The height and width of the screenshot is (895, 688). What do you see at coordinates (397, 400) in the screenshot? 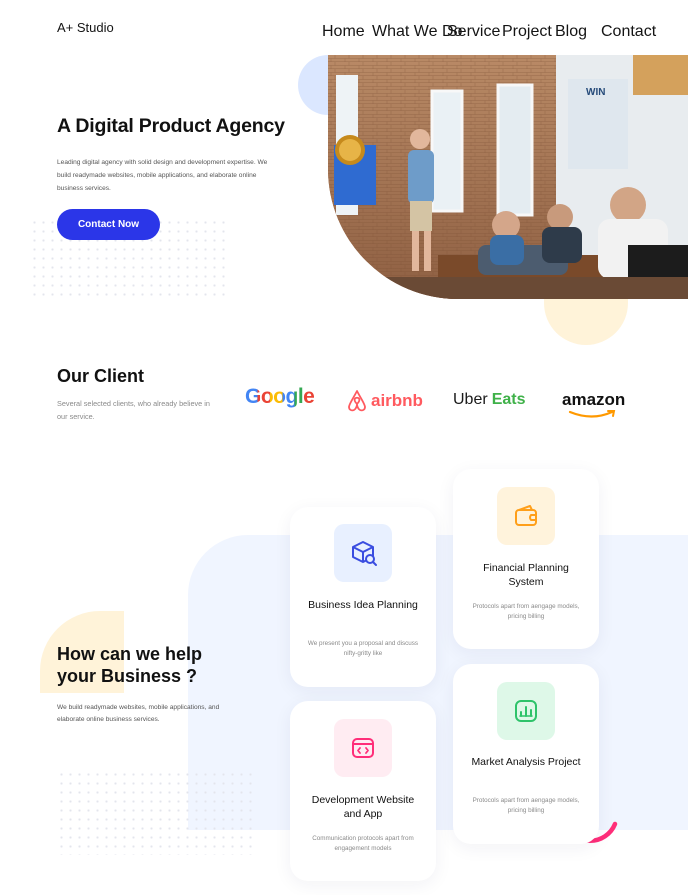
I see `airbnb-logo-text: airbnb` at bounding box center [397, 400].